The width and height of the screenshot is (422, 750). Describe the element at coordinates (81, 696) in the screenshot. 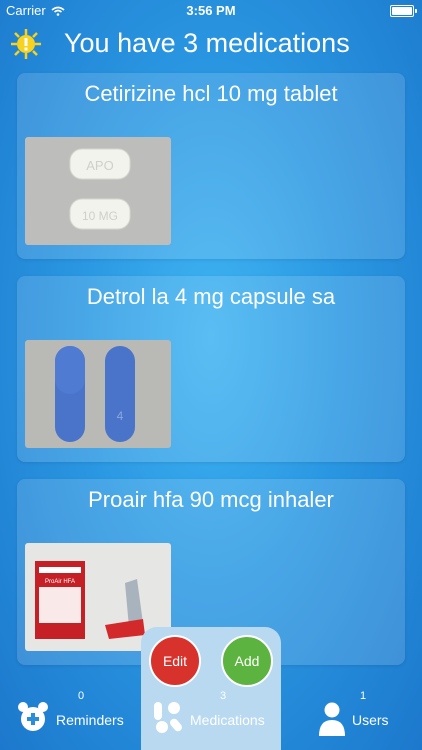

I see `tab-count: 0` at that location.